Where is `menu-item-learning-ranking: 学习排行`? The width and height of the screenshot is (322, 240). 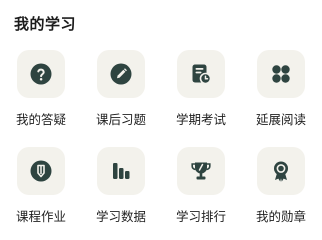 menu-item-learning-ranking: 学习排行 is located at coordinates (201, 193).